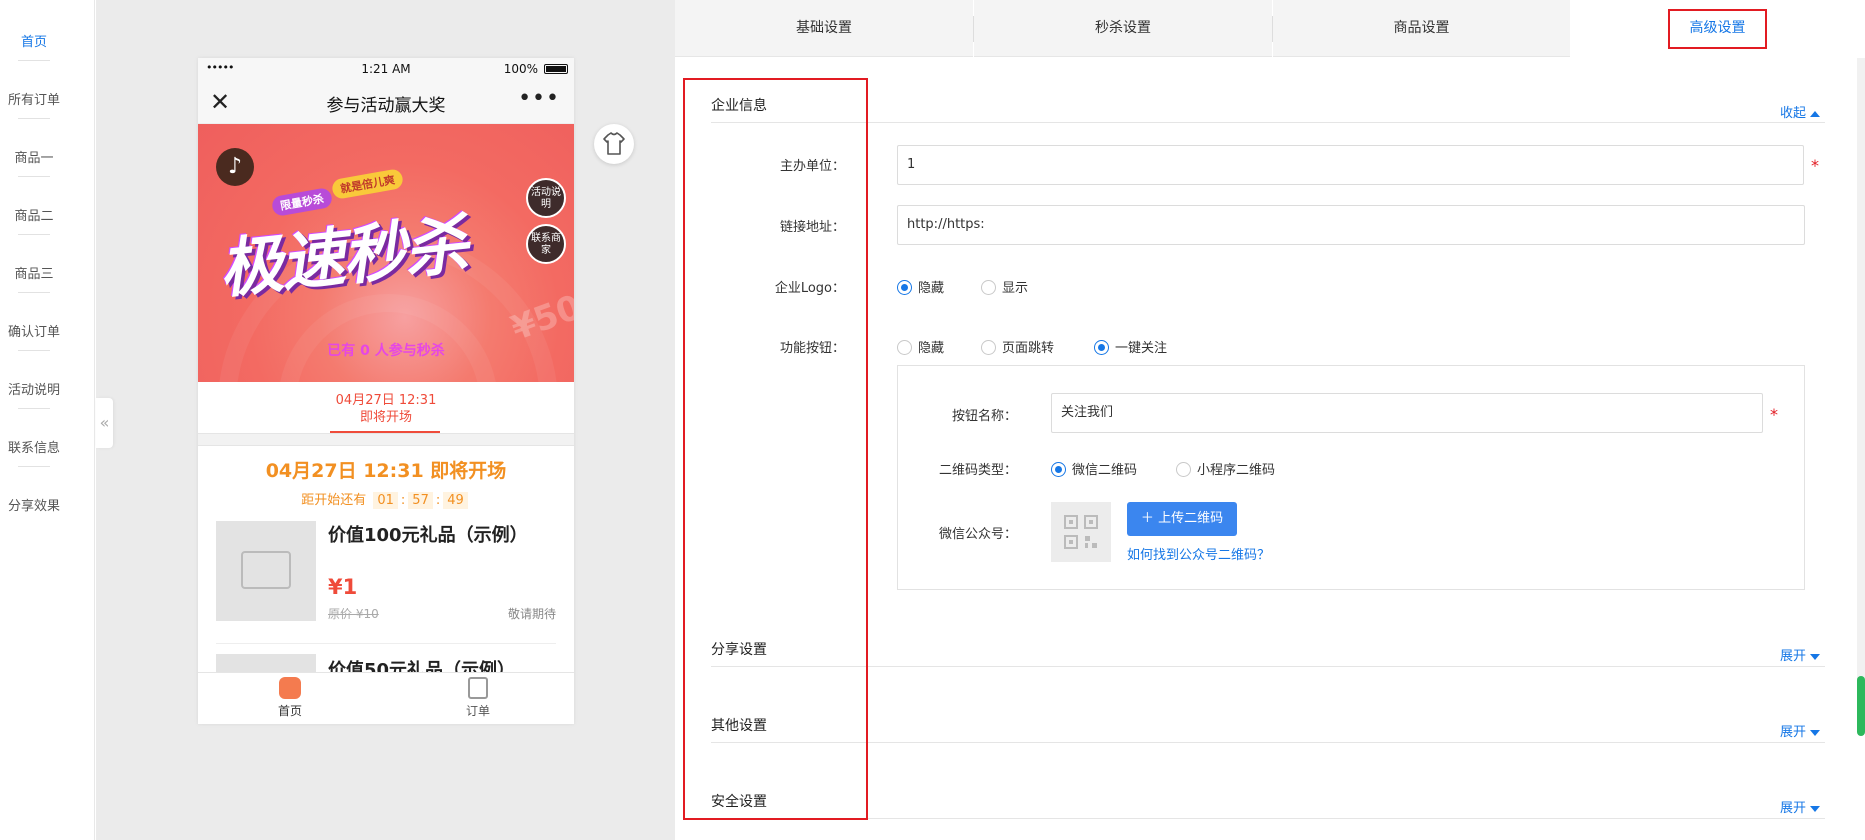 The image size is (1865, 840). I want to click on tabbar-order-label: 订单, so click(477, 711).